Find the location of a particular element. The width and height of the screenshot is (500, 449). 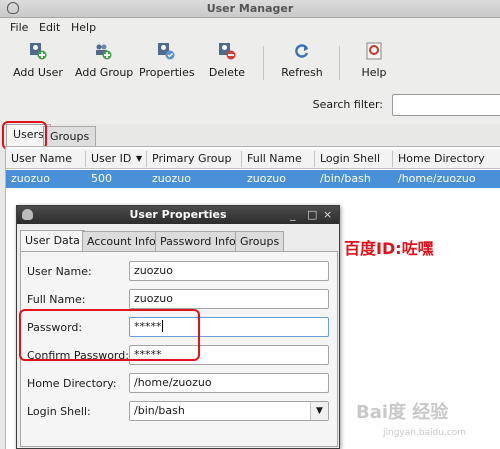

search-filter-label: Search filter: is located at coordinates (347, 104).